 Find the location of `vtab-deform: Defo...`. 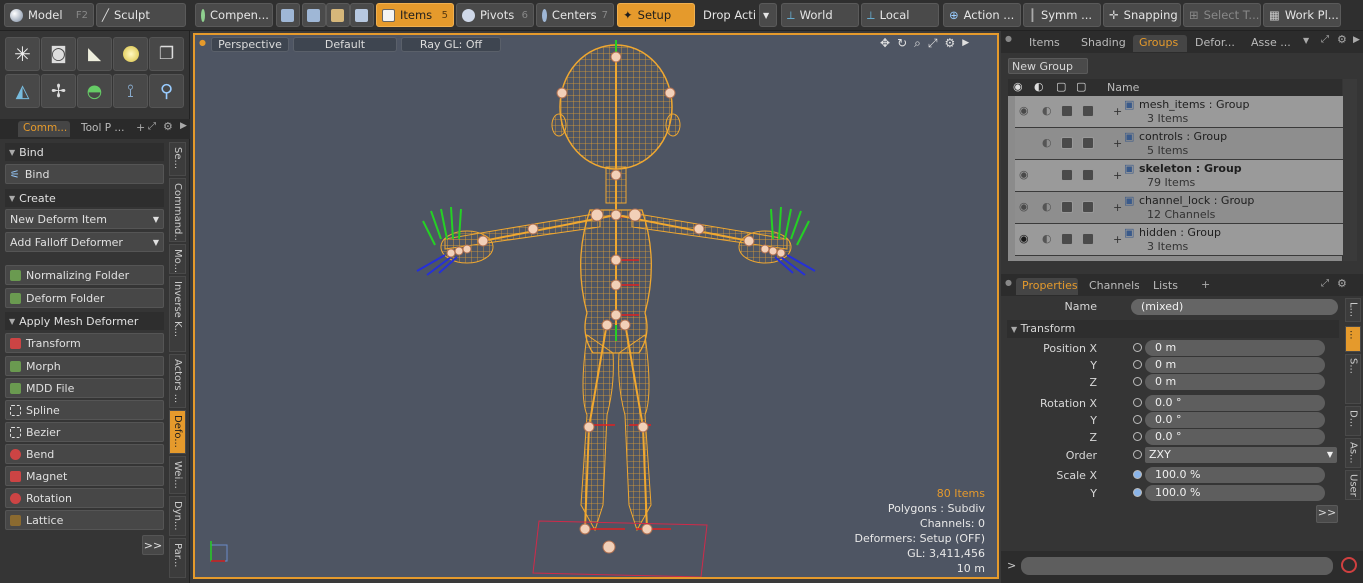

vtab-deform: Defo... is located at coordinates (177, 432).